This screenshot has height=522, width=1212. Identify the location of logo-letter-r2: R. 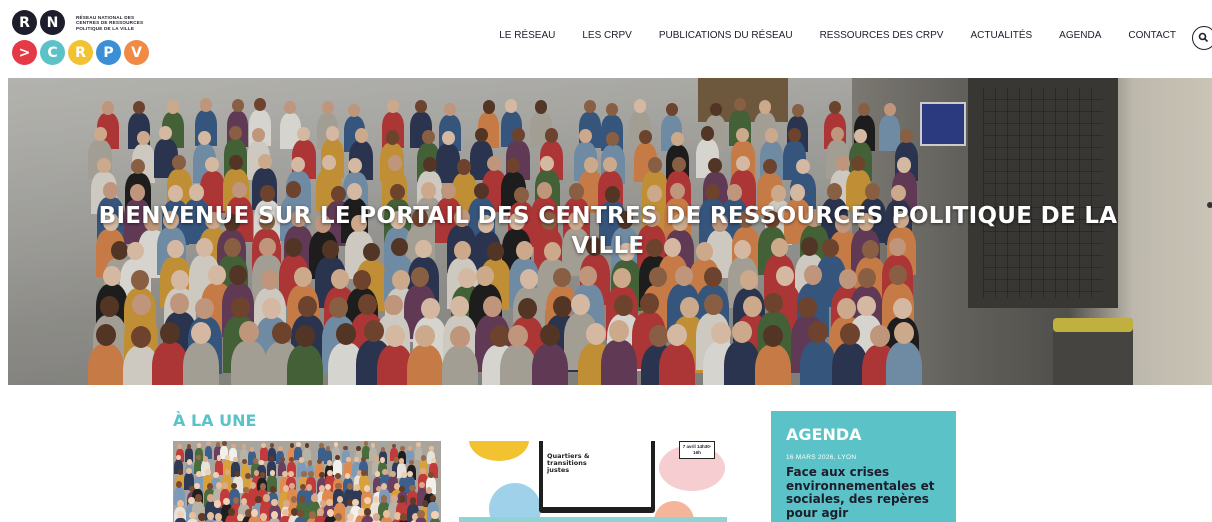
(80, 52).